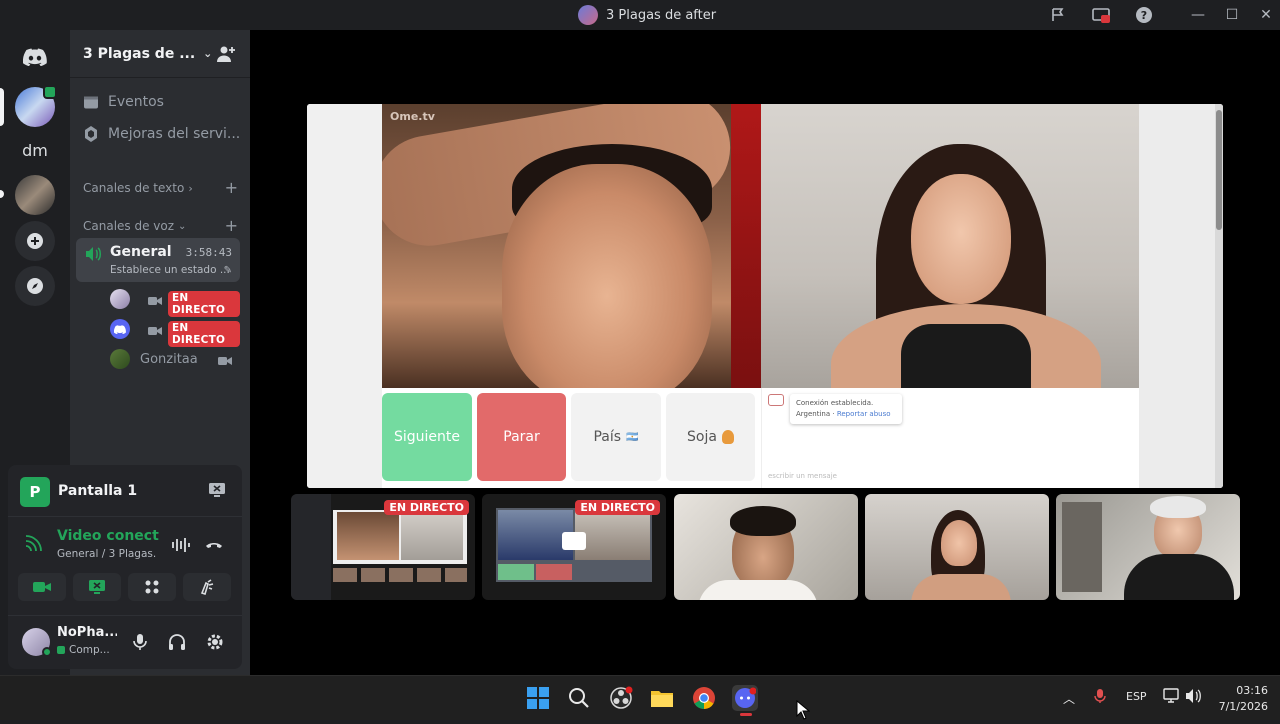 Image resolution: width=1280 pixels, height=724 pixels. I want to click on chevron-down-icon: ⌄, so click(208, 53).